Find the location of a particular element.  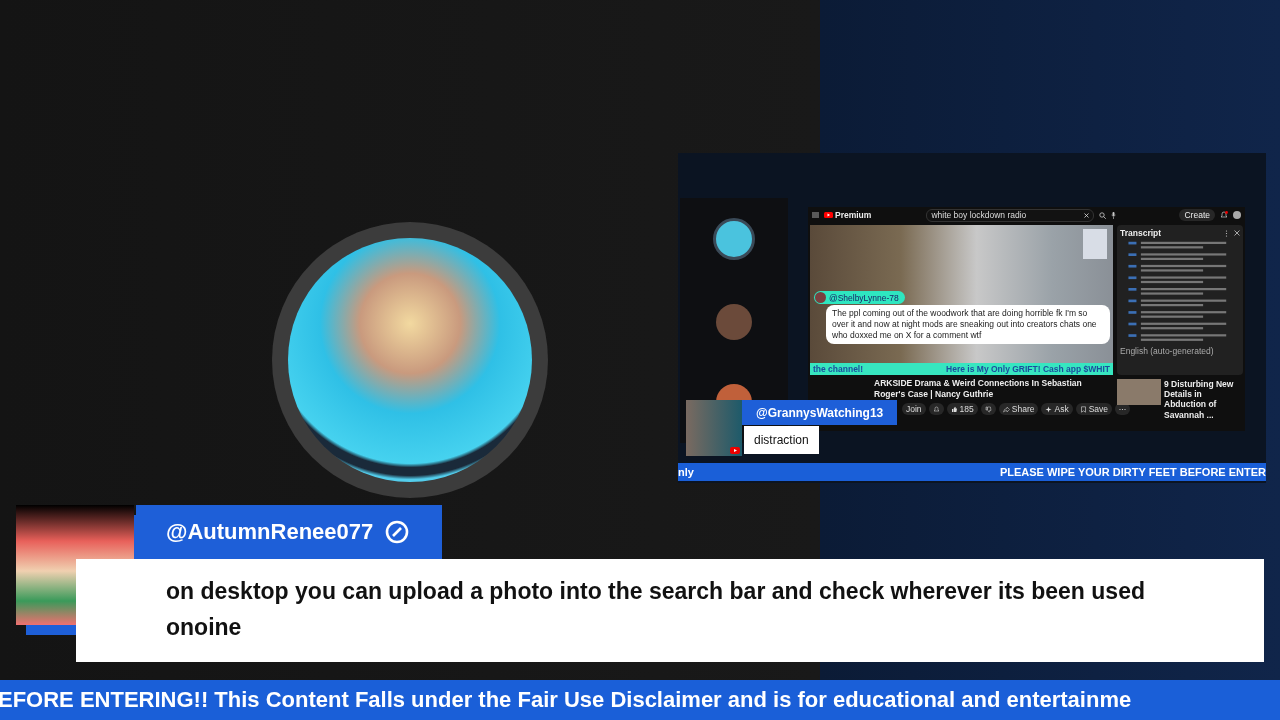

brand-label: Premium is located at coordinates (853, 215).